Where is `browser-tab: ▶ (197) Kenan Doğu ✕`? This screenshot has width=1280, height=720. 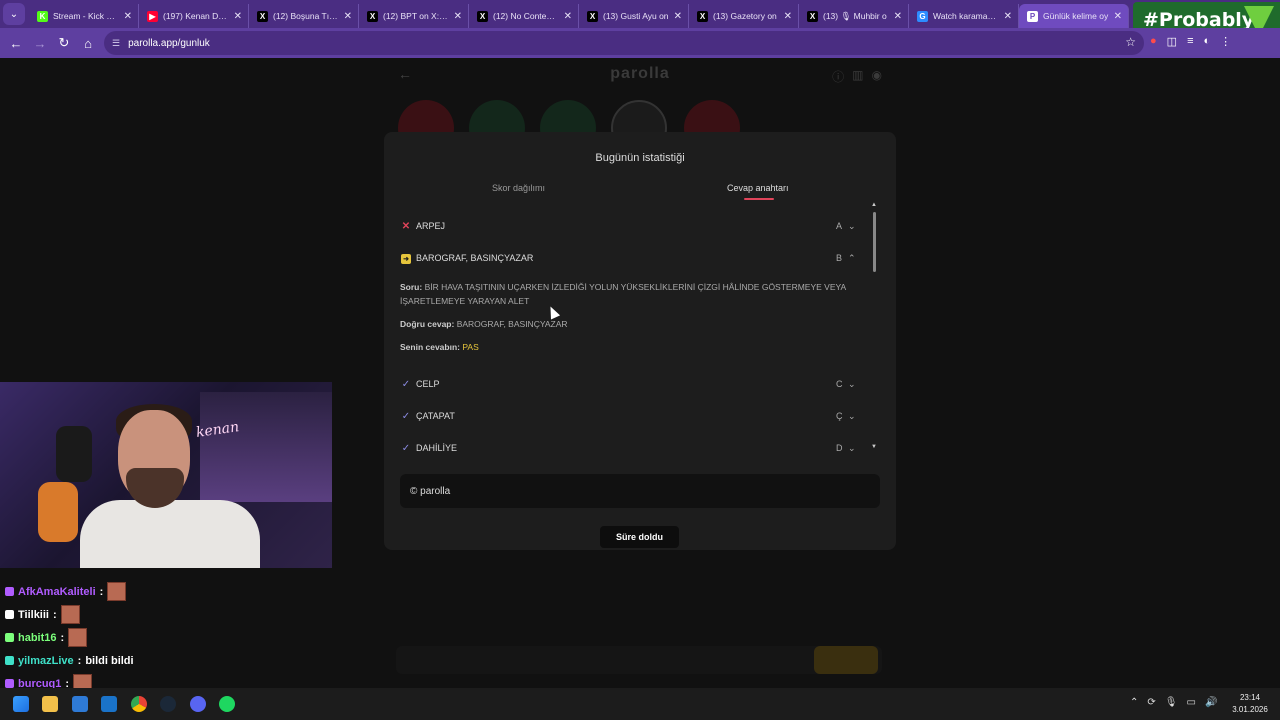 browser-tab: ▶ (197) Kenan Doğu ✕ is located at coordinates (194, 16).